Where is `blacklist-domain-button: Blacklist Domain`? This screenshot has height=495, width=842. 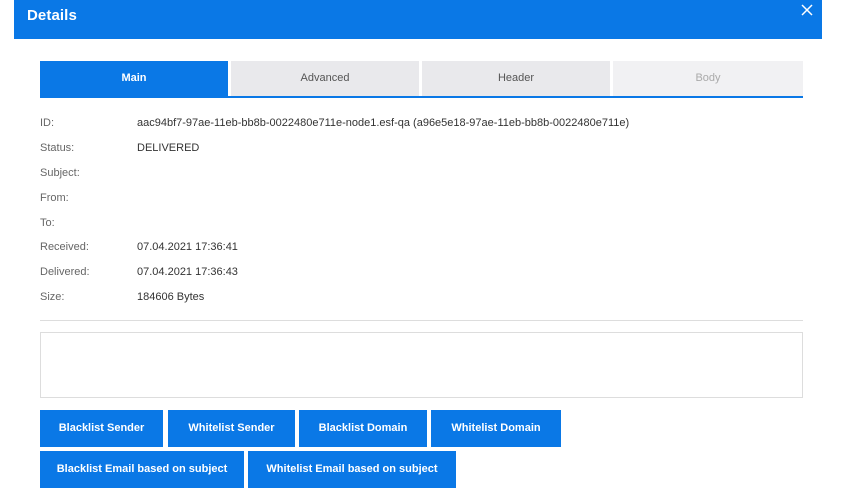
blacklist-domain-button: Blacklist Domain is located at coordinates (363, 428).